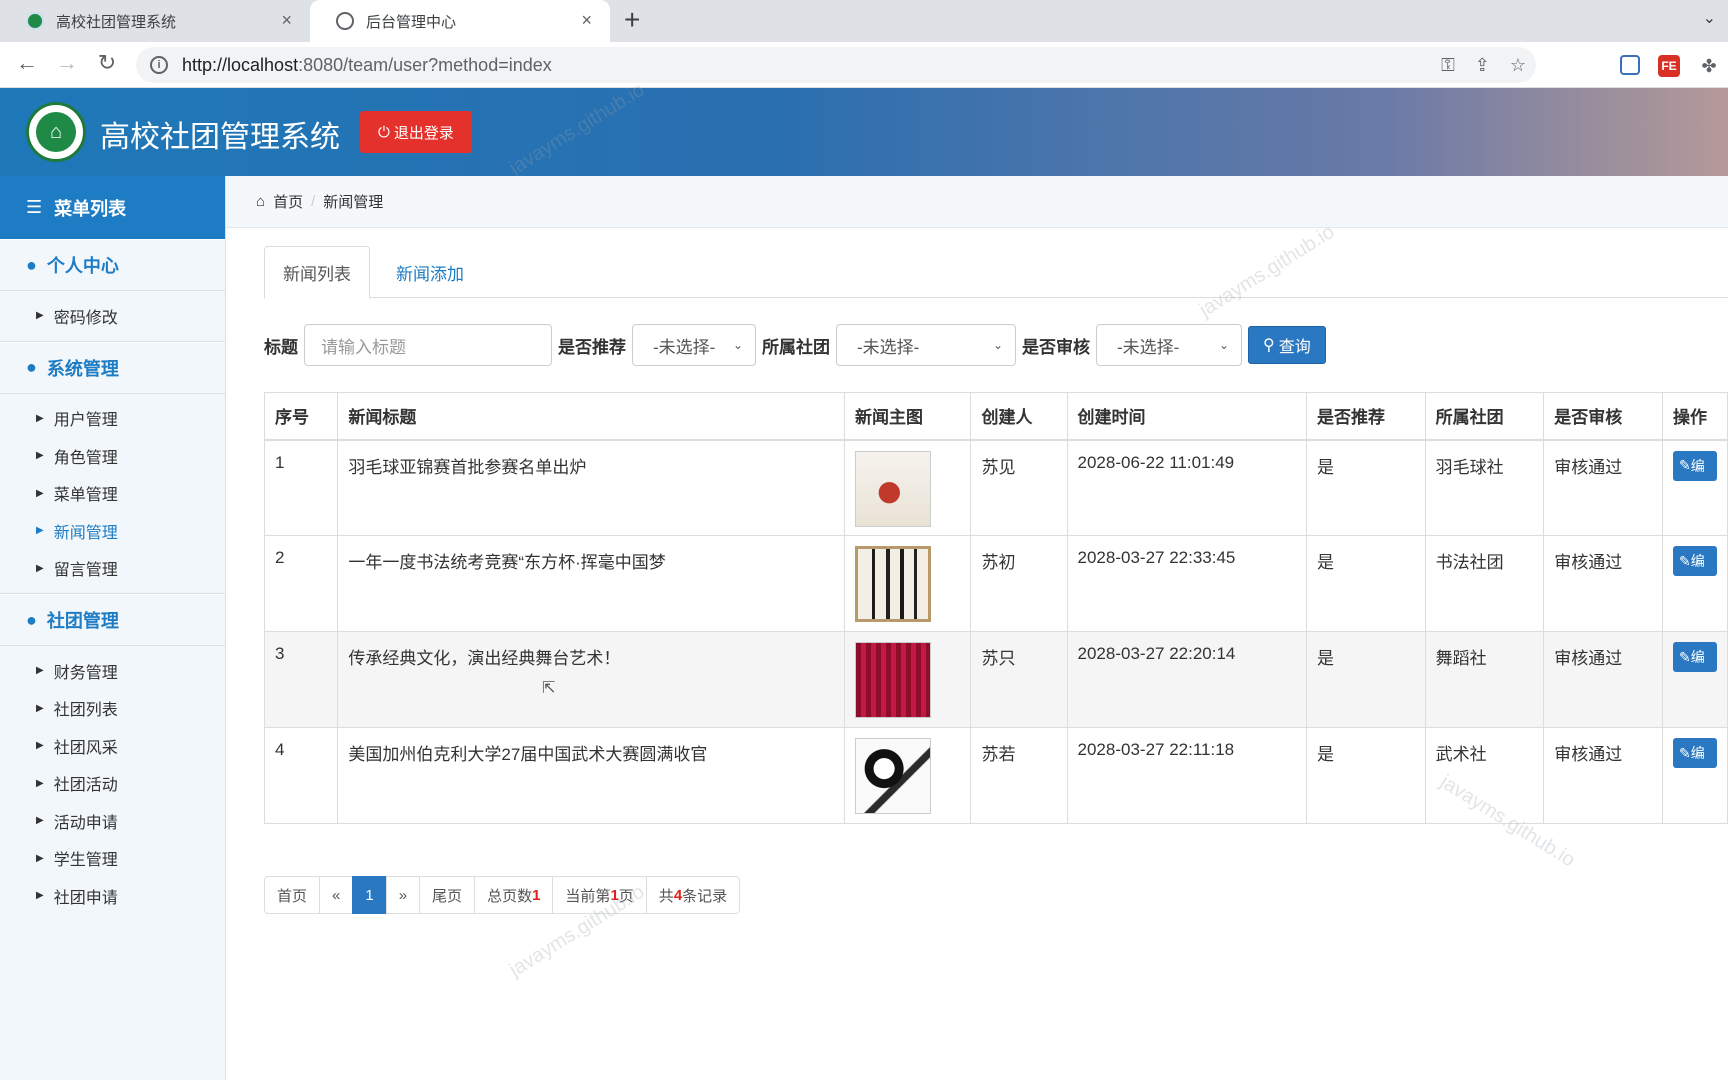 The height and width of the screenshot is (1080, 1728). I want to click on list-icon: ☰, so click(34, 207).